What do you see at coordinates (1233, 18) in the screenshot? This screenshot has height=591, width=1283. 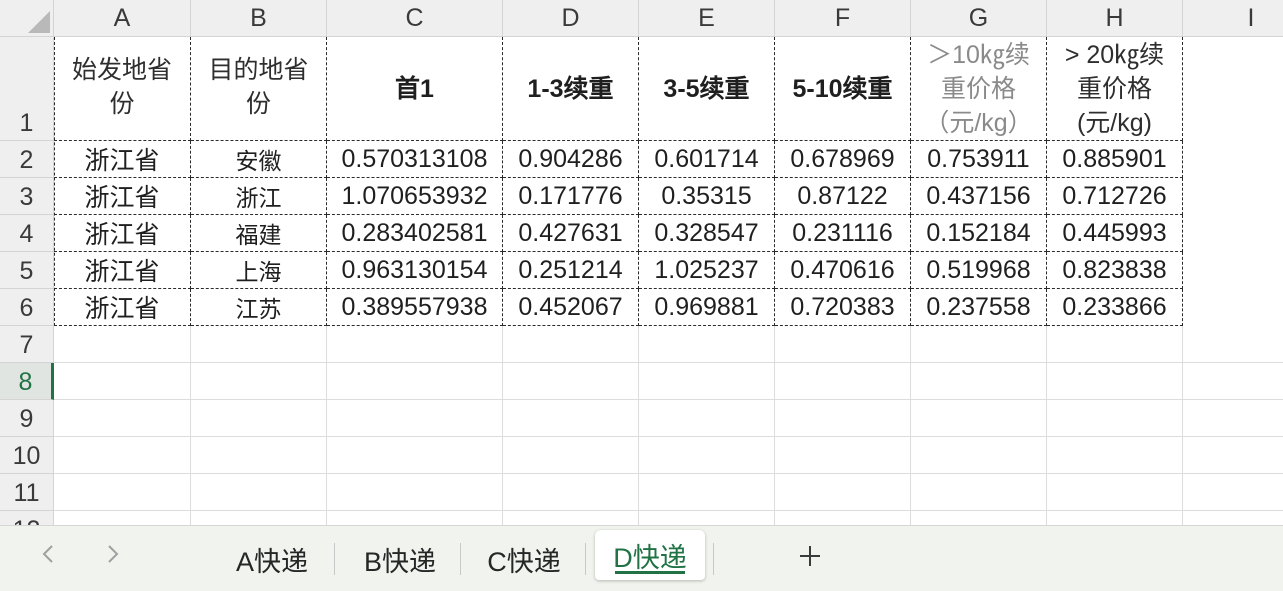 I see `column-header-i: I` at bounding box center [1233, 18].